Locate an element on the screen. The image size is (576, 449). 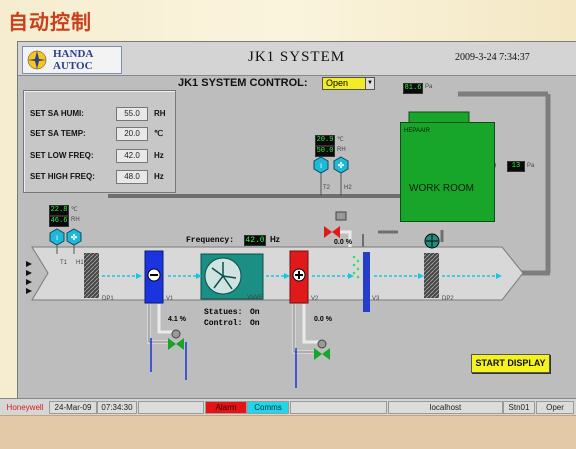
room-temp-value: 20.9 is located at coordinates (325, 140).